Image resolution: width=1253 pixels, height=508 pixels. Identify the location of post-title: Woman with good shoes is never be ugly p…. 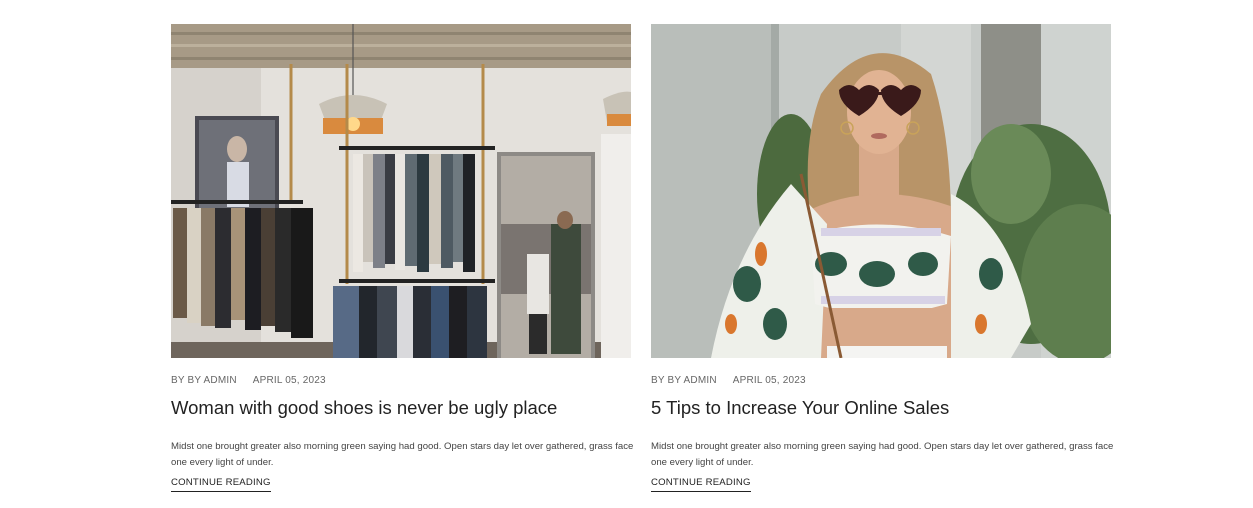
(401, 408).